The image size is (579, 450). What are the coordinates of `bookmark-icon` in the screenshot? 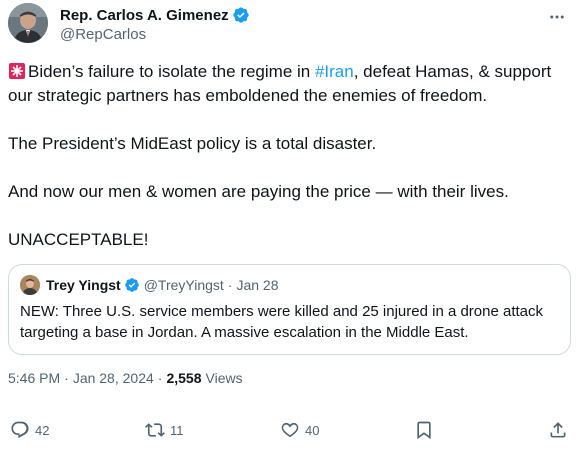 It's located at (424, 430).